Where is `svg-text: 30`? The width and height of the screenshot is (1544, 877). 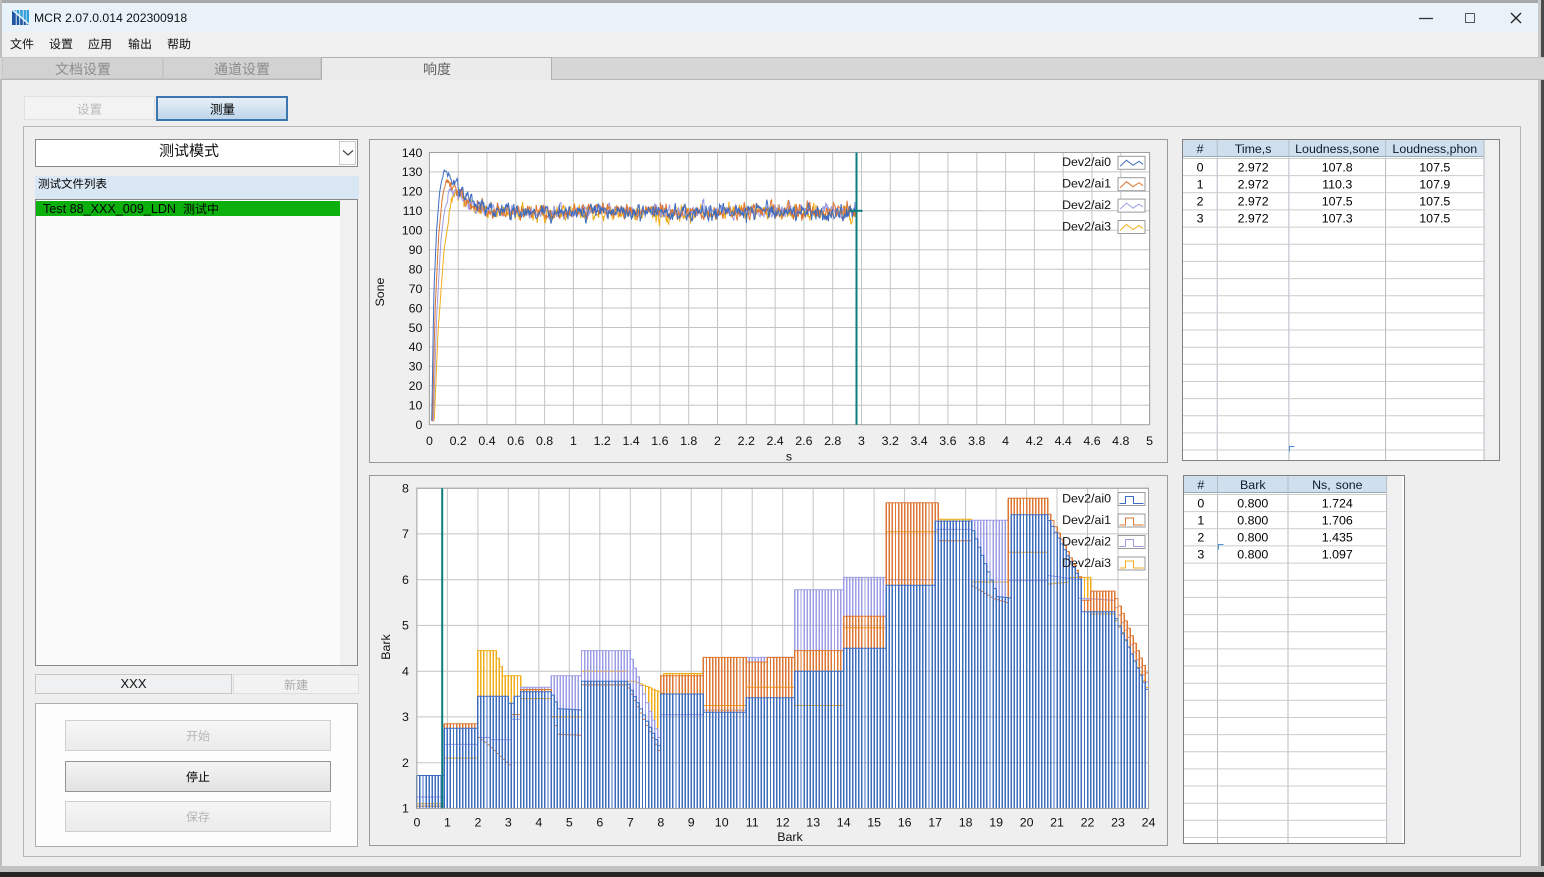
svg-text: 30 is located at coordinates (416, 367).